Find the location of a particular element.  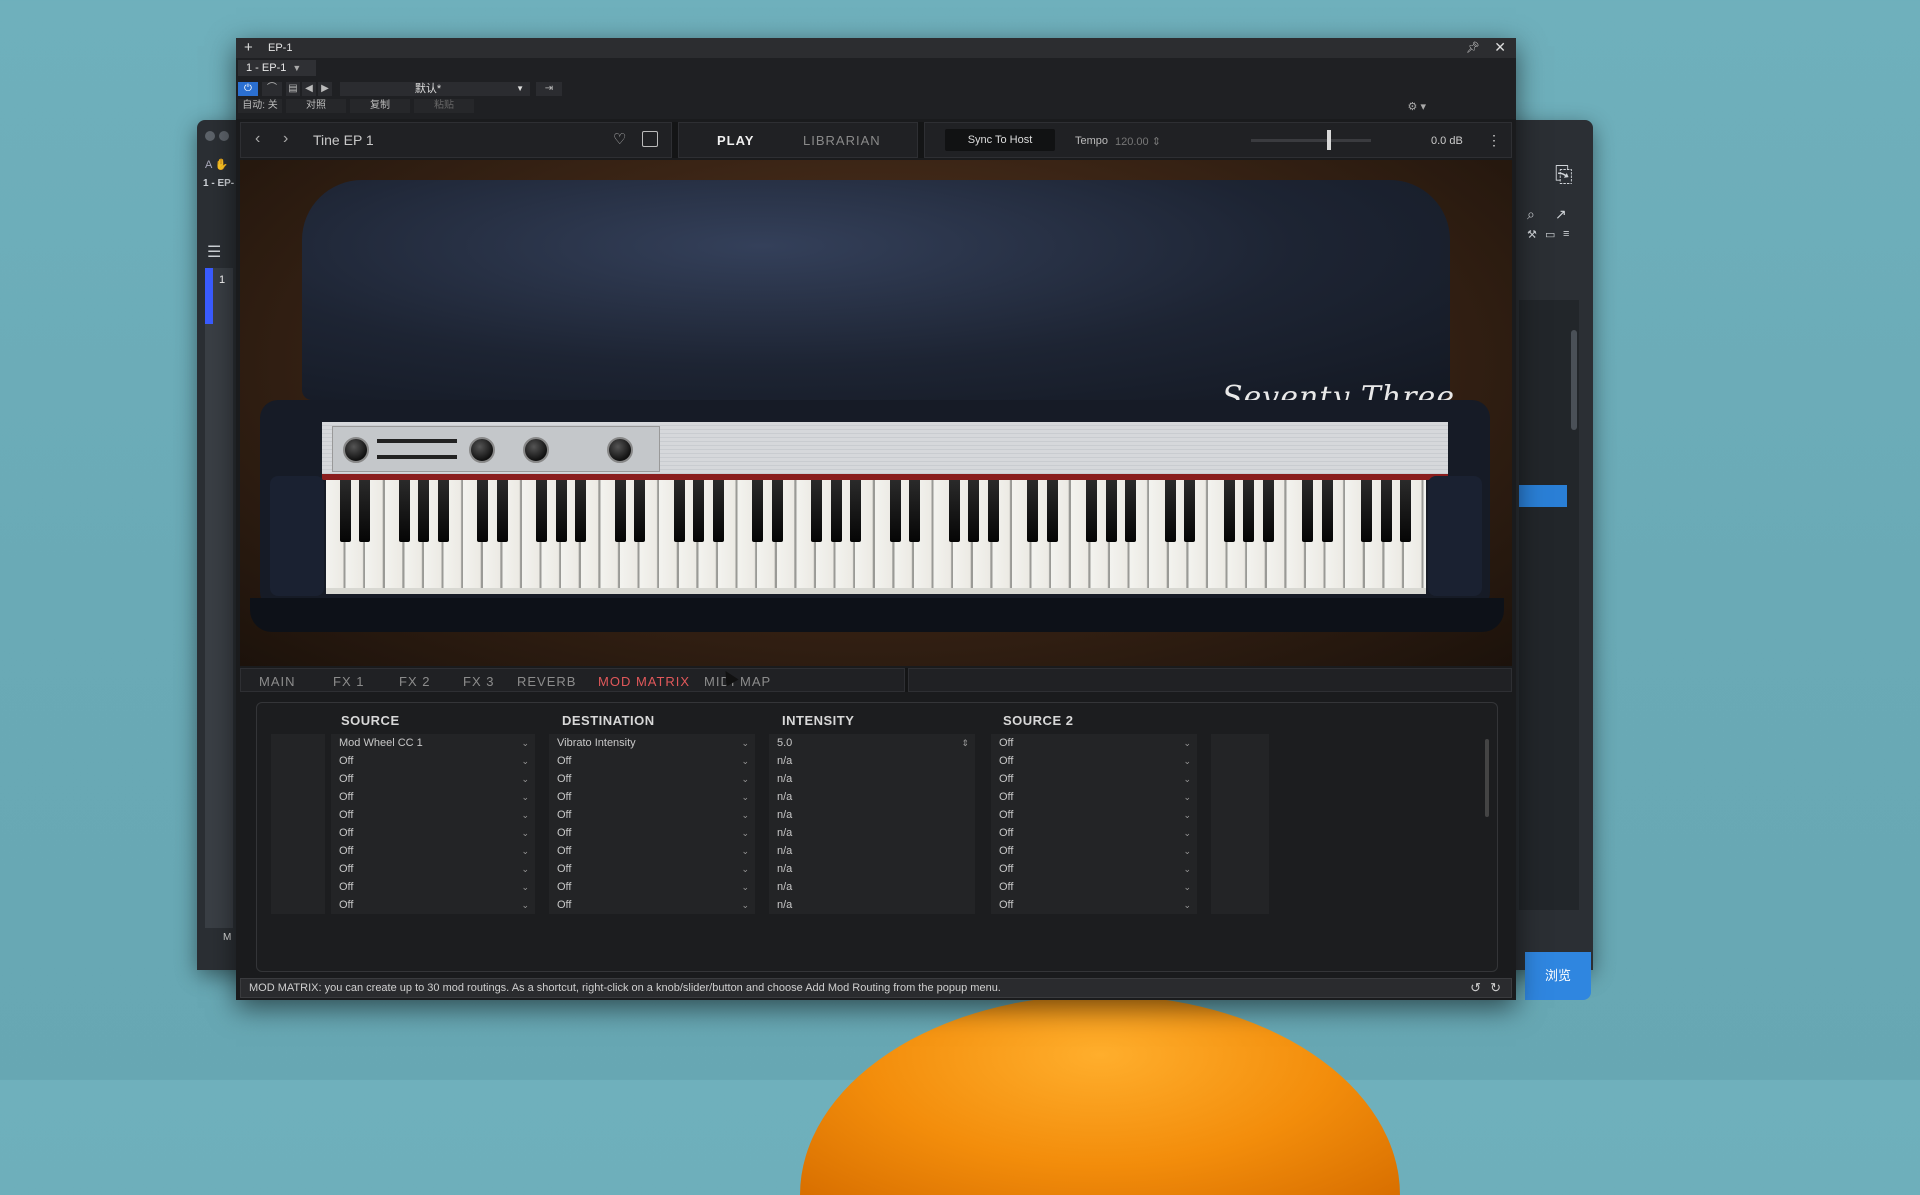

mute-label: M is located at coordinates (227, 937).